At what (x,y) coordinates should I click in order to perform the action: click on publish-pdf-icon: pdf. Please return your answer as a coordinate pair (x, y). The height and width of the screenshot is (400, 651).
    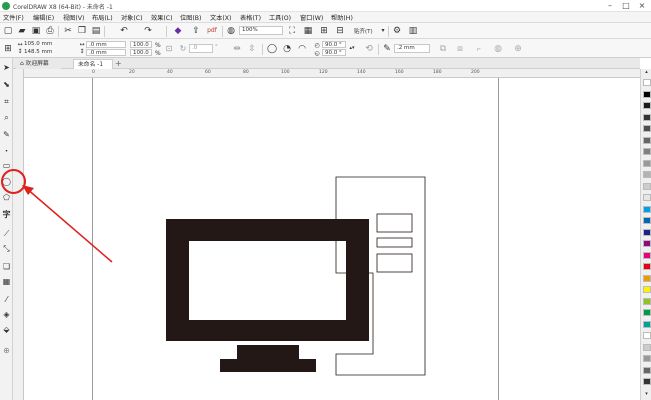
    Looking at the image, I should click on (212, 31).